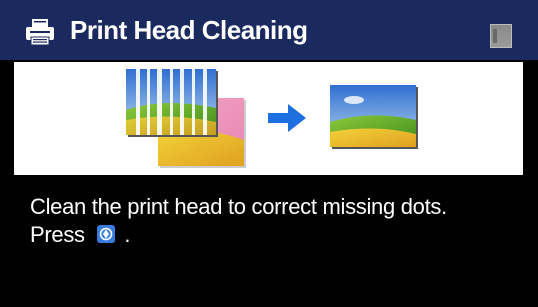  I want to click on press-suffix: ., so click(127, 234).